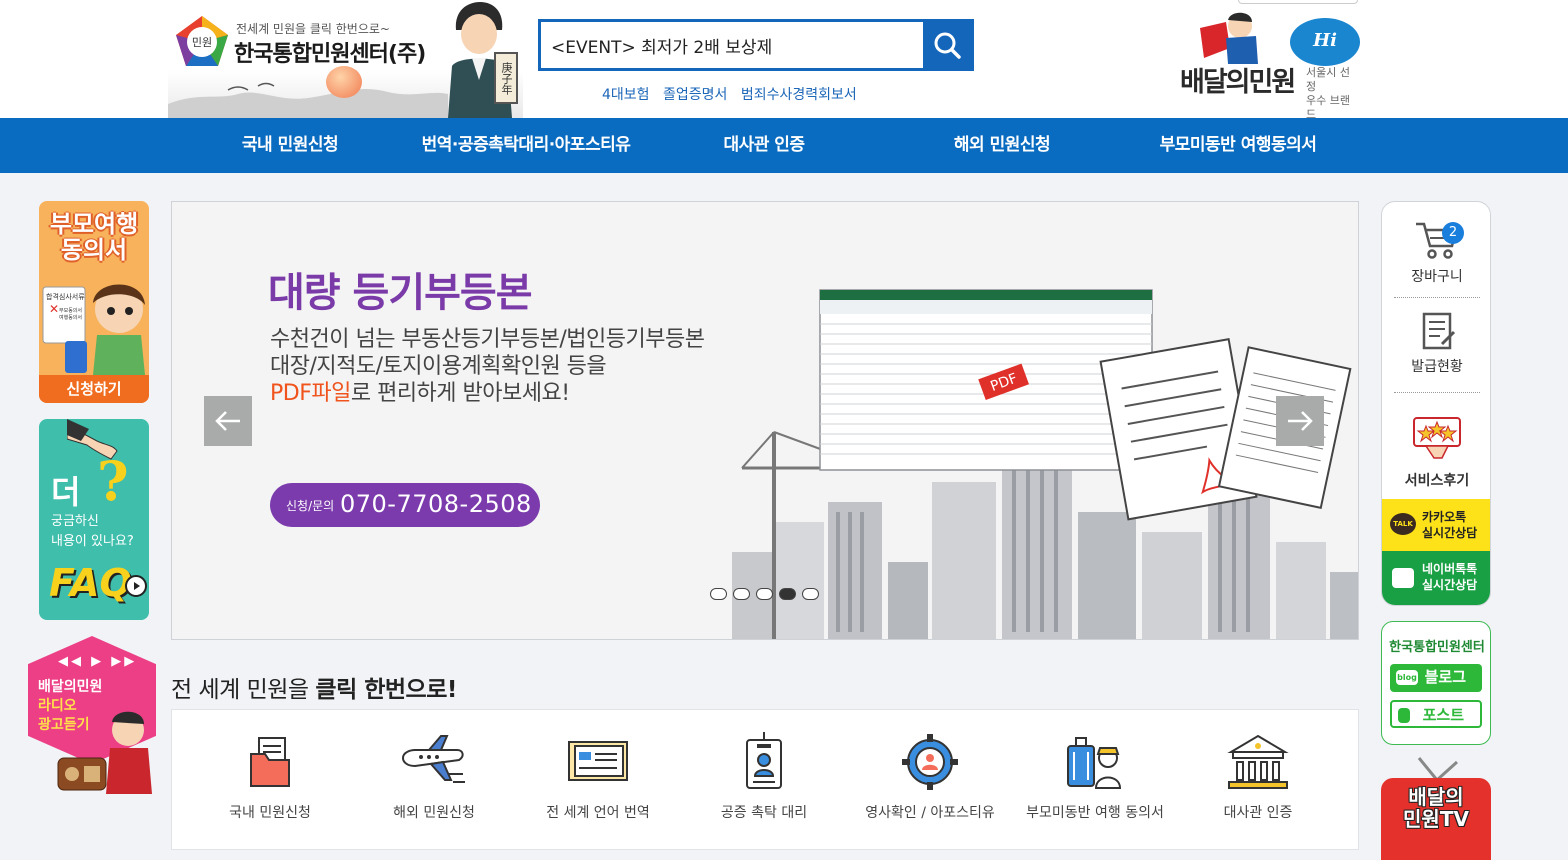 This screenshot has width=1568, height=860. I want to click on nav-translation: 번역·공증촉탁대리·아포스티유, so click(526, 145).